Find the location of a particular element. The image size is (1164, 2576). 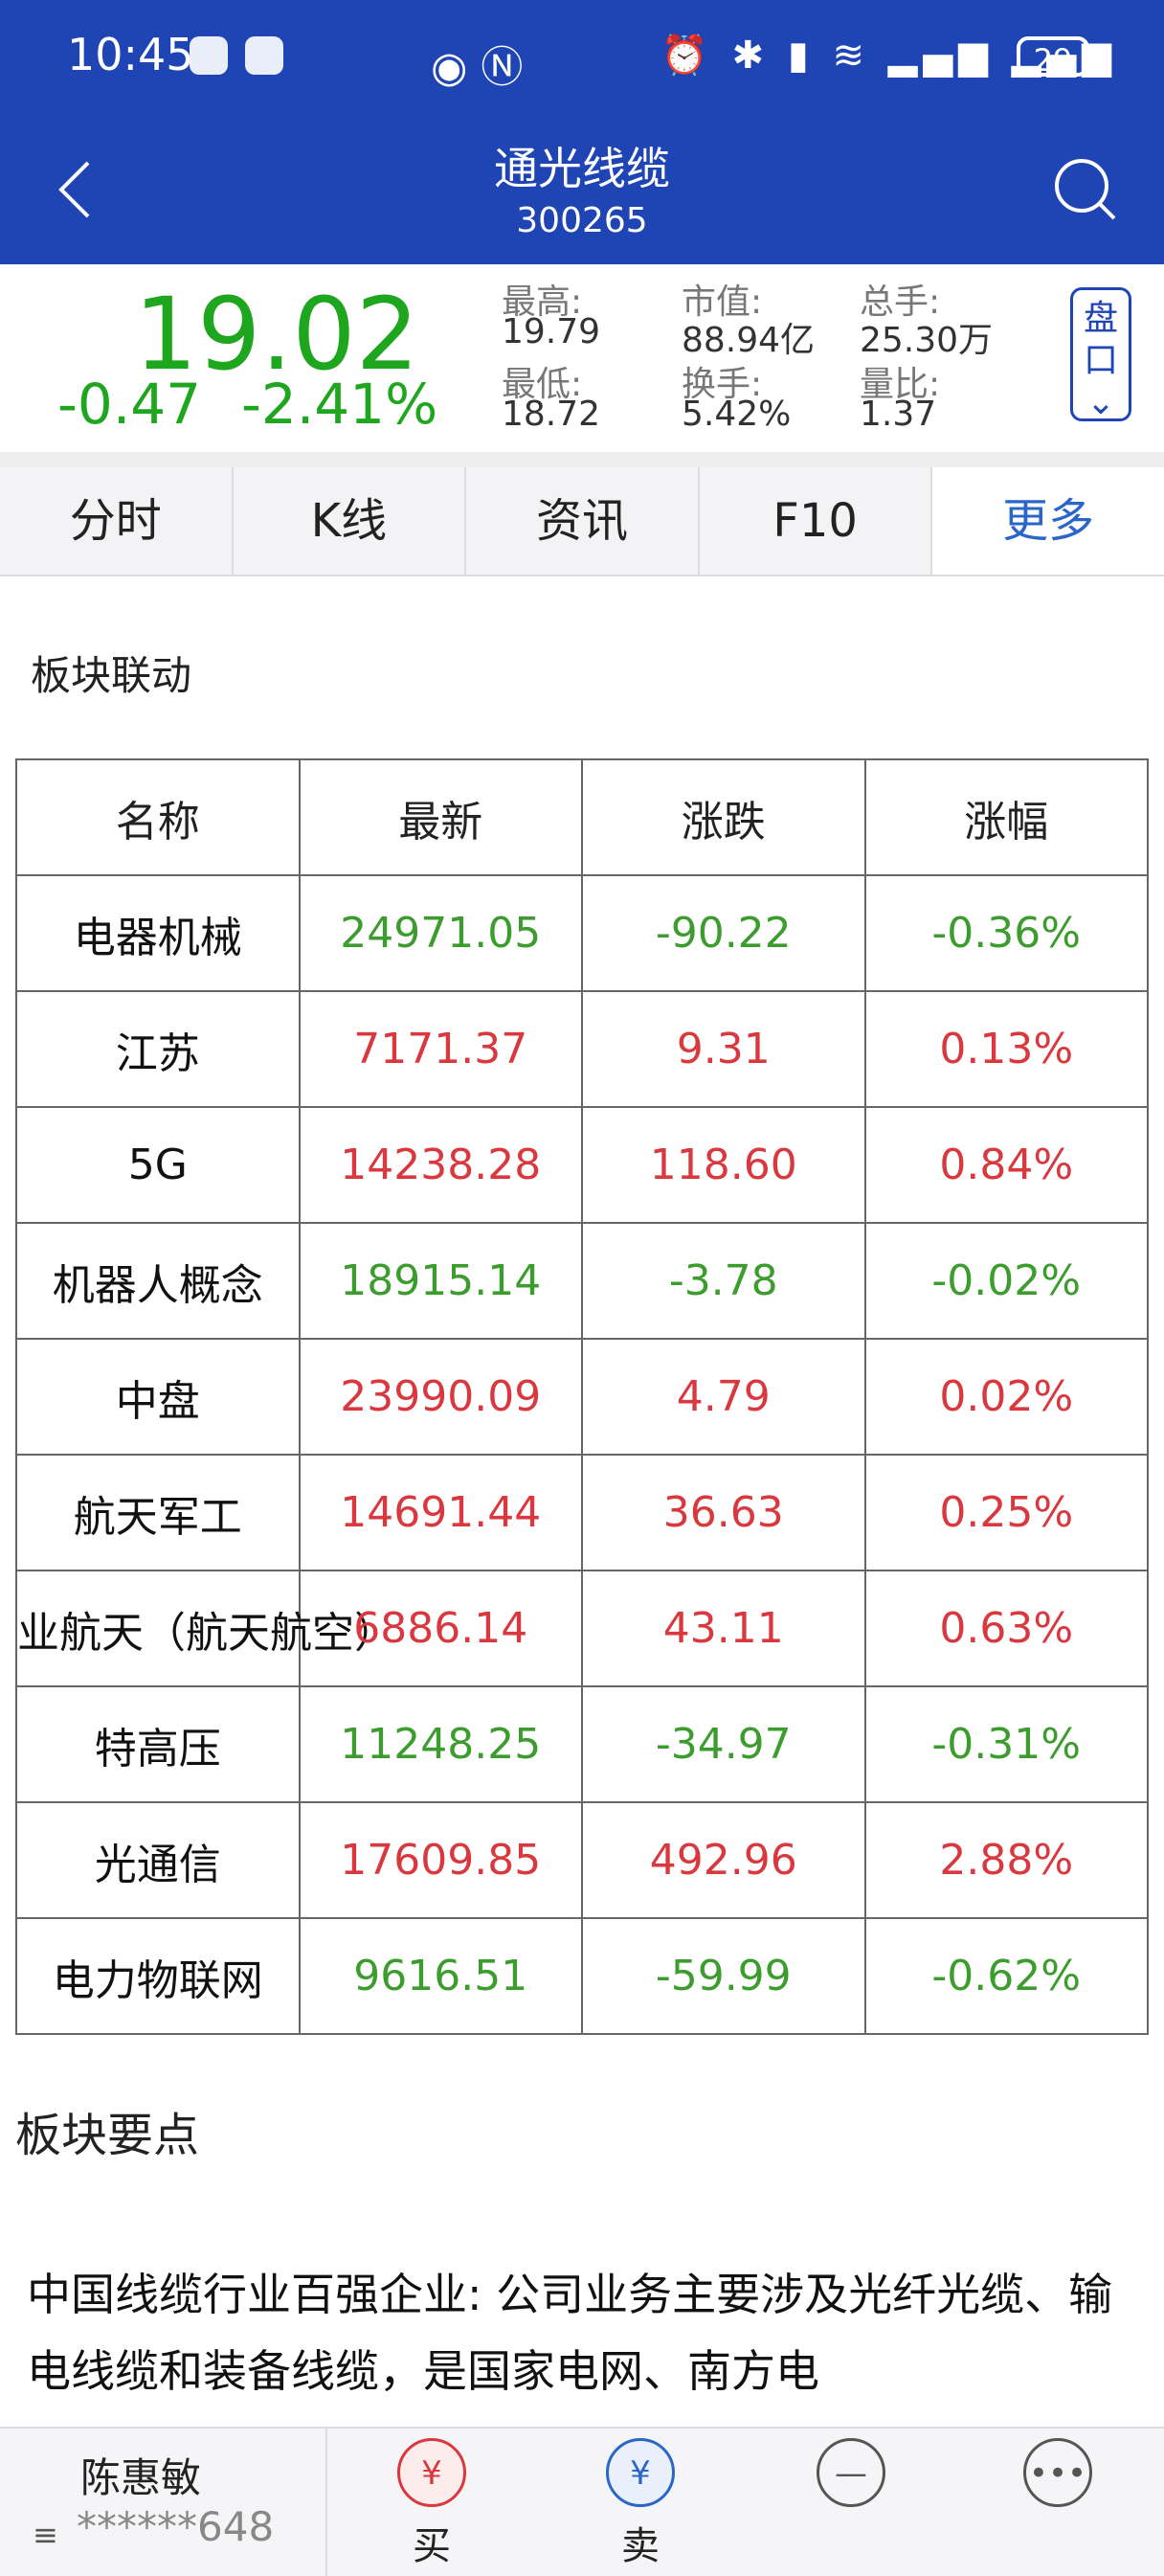

table-row: 电力物联网 9616.51 -59.99 -0.62% is located at coordinates (582, 1976).